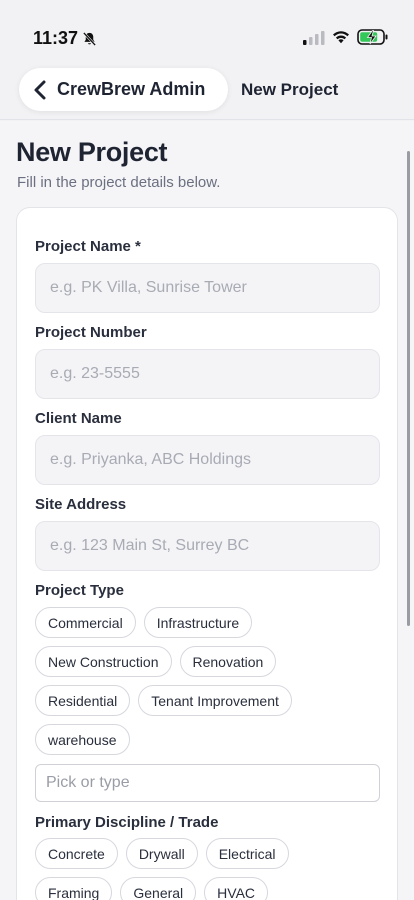 Image resolution: width=414 pixels, height=900 pixels. What do you see at coordinates (79, 590) in the screenshot?
I see `project-type-label: Project Type` at bounding box center [79, 590].